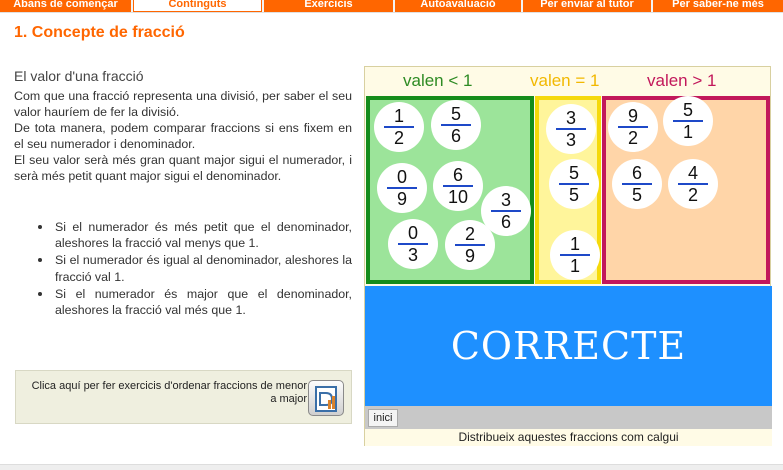 The width and height of the screenshot is (783, 470). What do you see at coordinates (587, 6) in the screenshot?
I see `tab-per-enviar-al-tutor: Per enviar al tutor` at bounding box center [587, 6].